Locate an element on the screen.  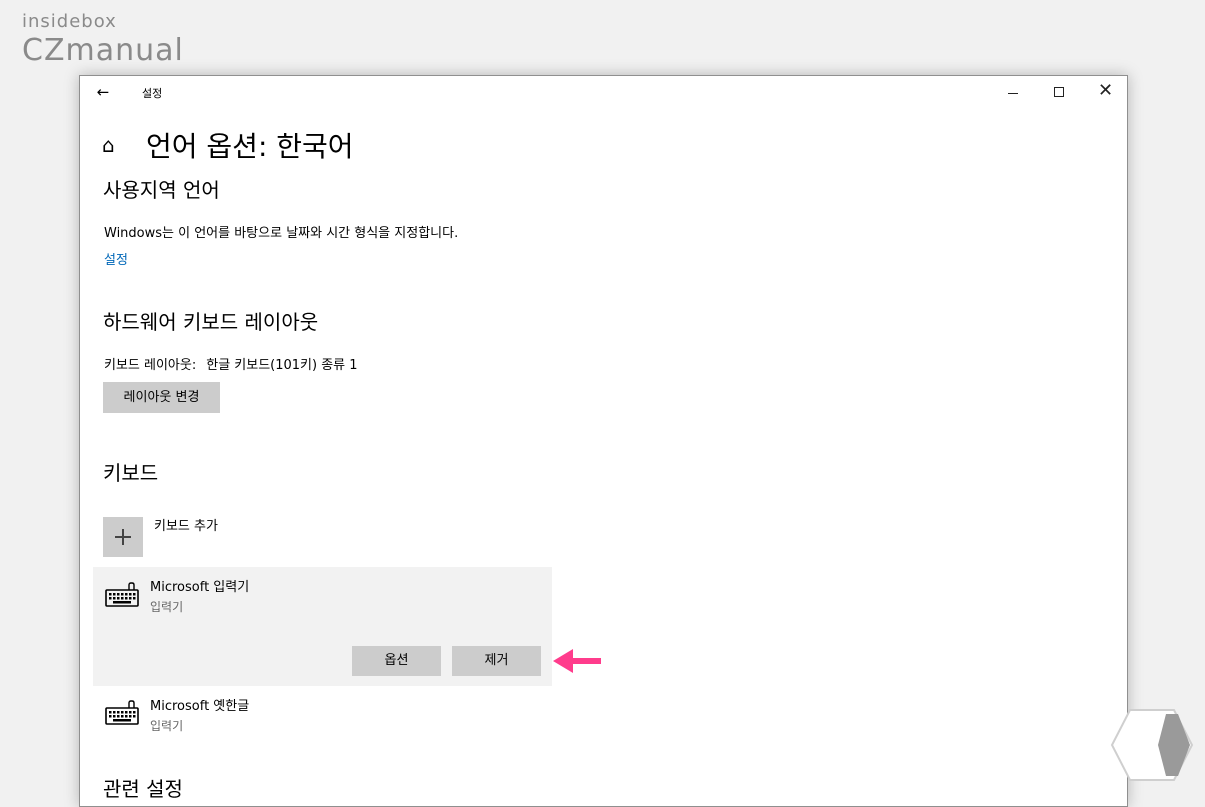
keyboard-remove-button: 제거 is located at coordinates (496, 661).